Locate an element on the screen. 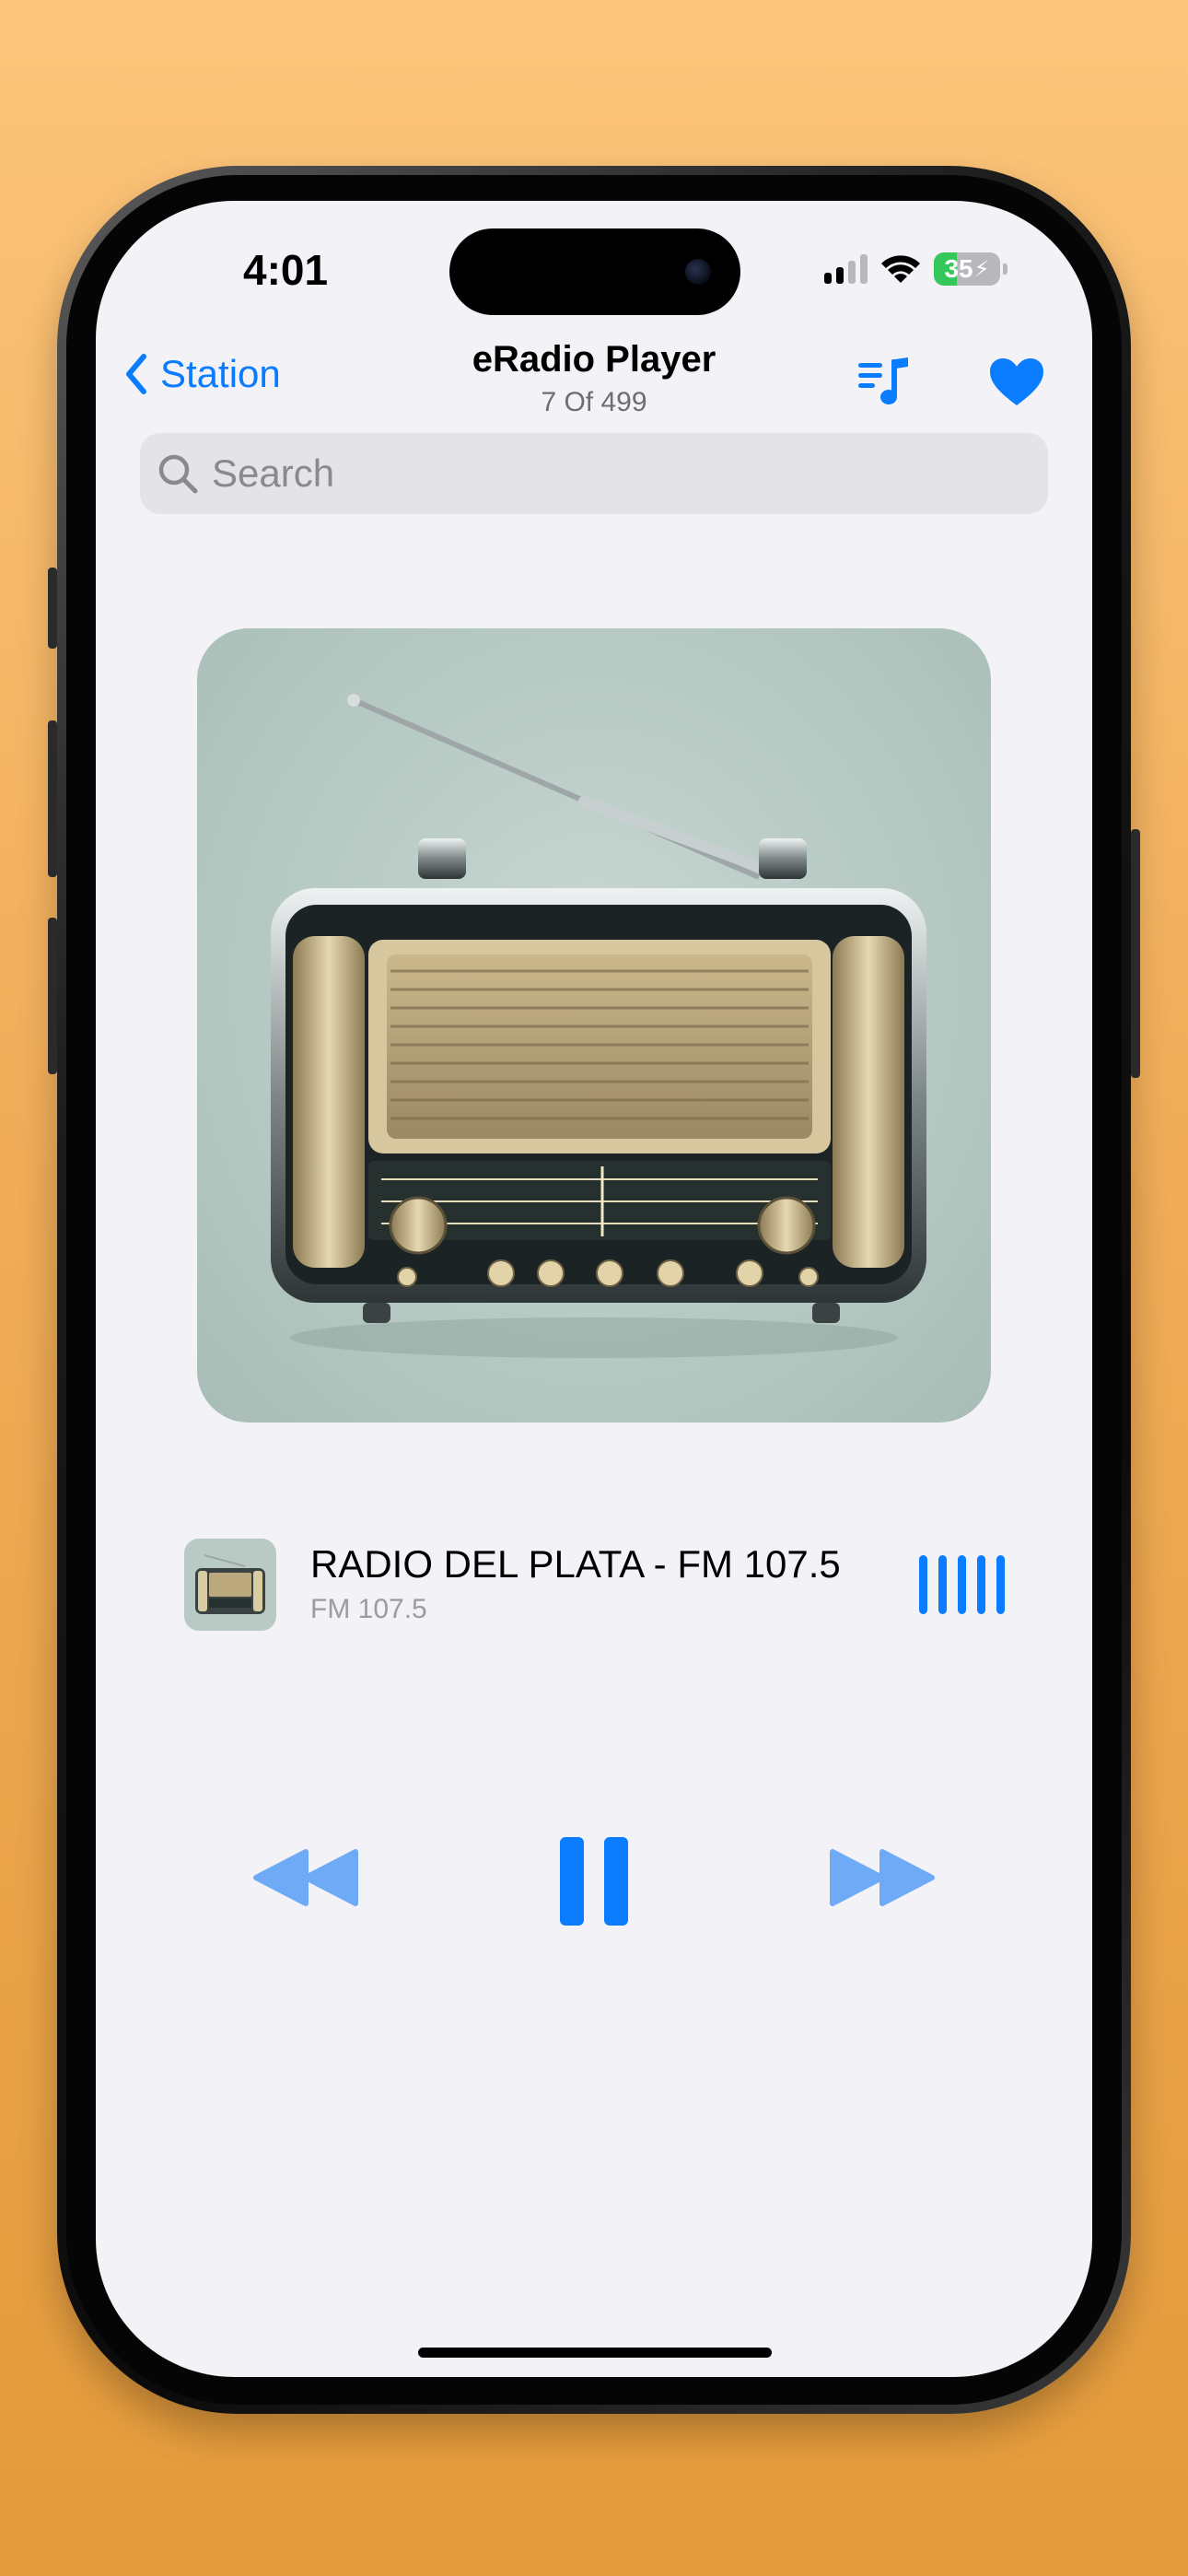 Image resolution: width=1188 pixels, height=2576 pixels. pause-icon is located at coordinates (594, 1882).